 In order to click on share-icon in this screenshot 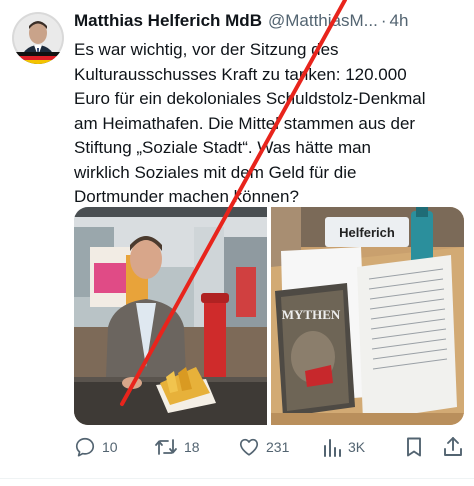, I will do `click(453, 447)`.